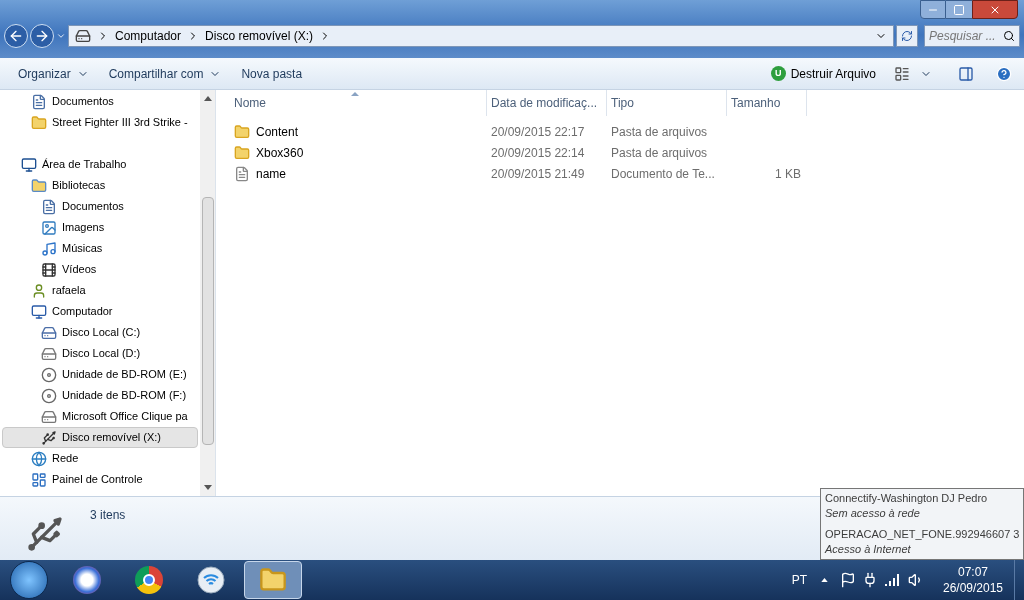  Describe the element at coordinates (100, 311) in the screenshot. I see `nav-tree-item: Computador` at that location.